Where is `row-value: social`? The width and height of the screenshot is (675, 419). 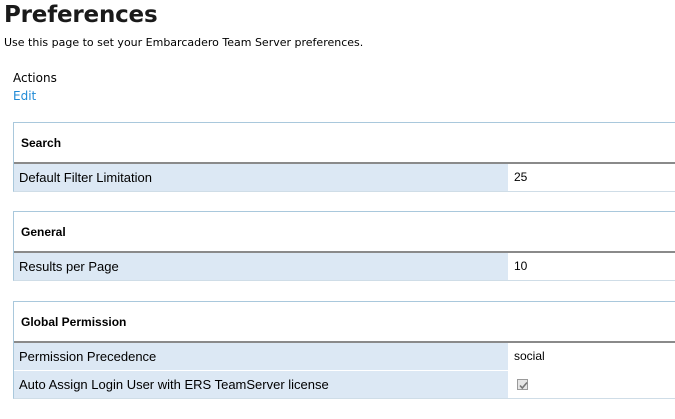 row-value: social is located at coordinates (591, 356).